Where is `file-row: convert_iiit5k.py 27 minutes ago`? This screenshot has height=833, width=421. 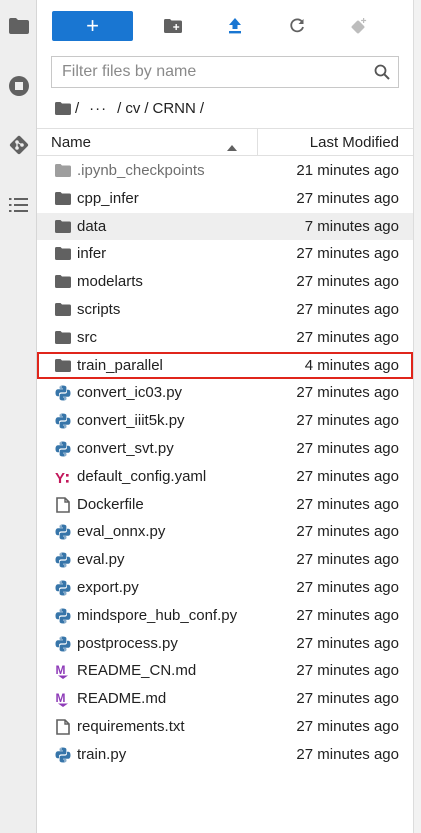
file-row: convert_iiit5k.py 27 minutes ago is located at coordinates (225, 421).